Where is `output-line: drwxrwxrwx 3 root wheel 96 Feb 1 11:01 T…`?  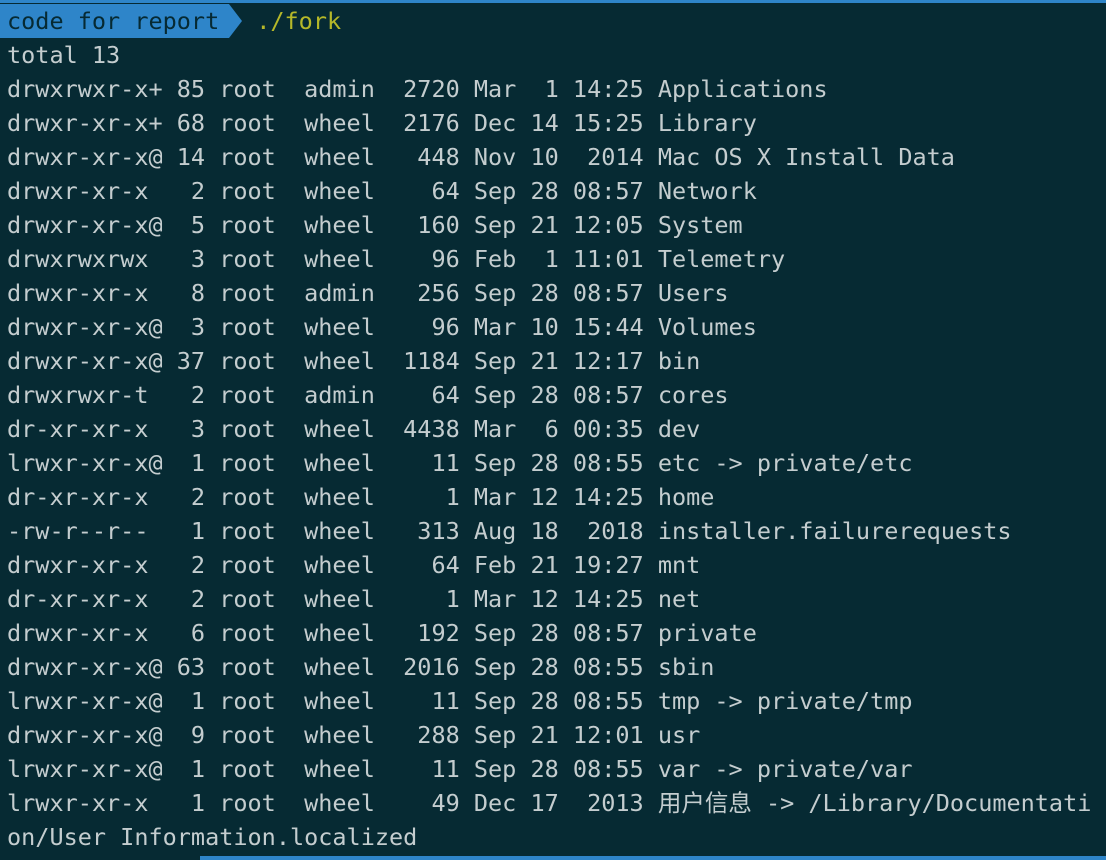
output-line: drwxrwxrwx 3 root wheel 96 Feb 1 11:01 T… is located at coordinates (396, 259).